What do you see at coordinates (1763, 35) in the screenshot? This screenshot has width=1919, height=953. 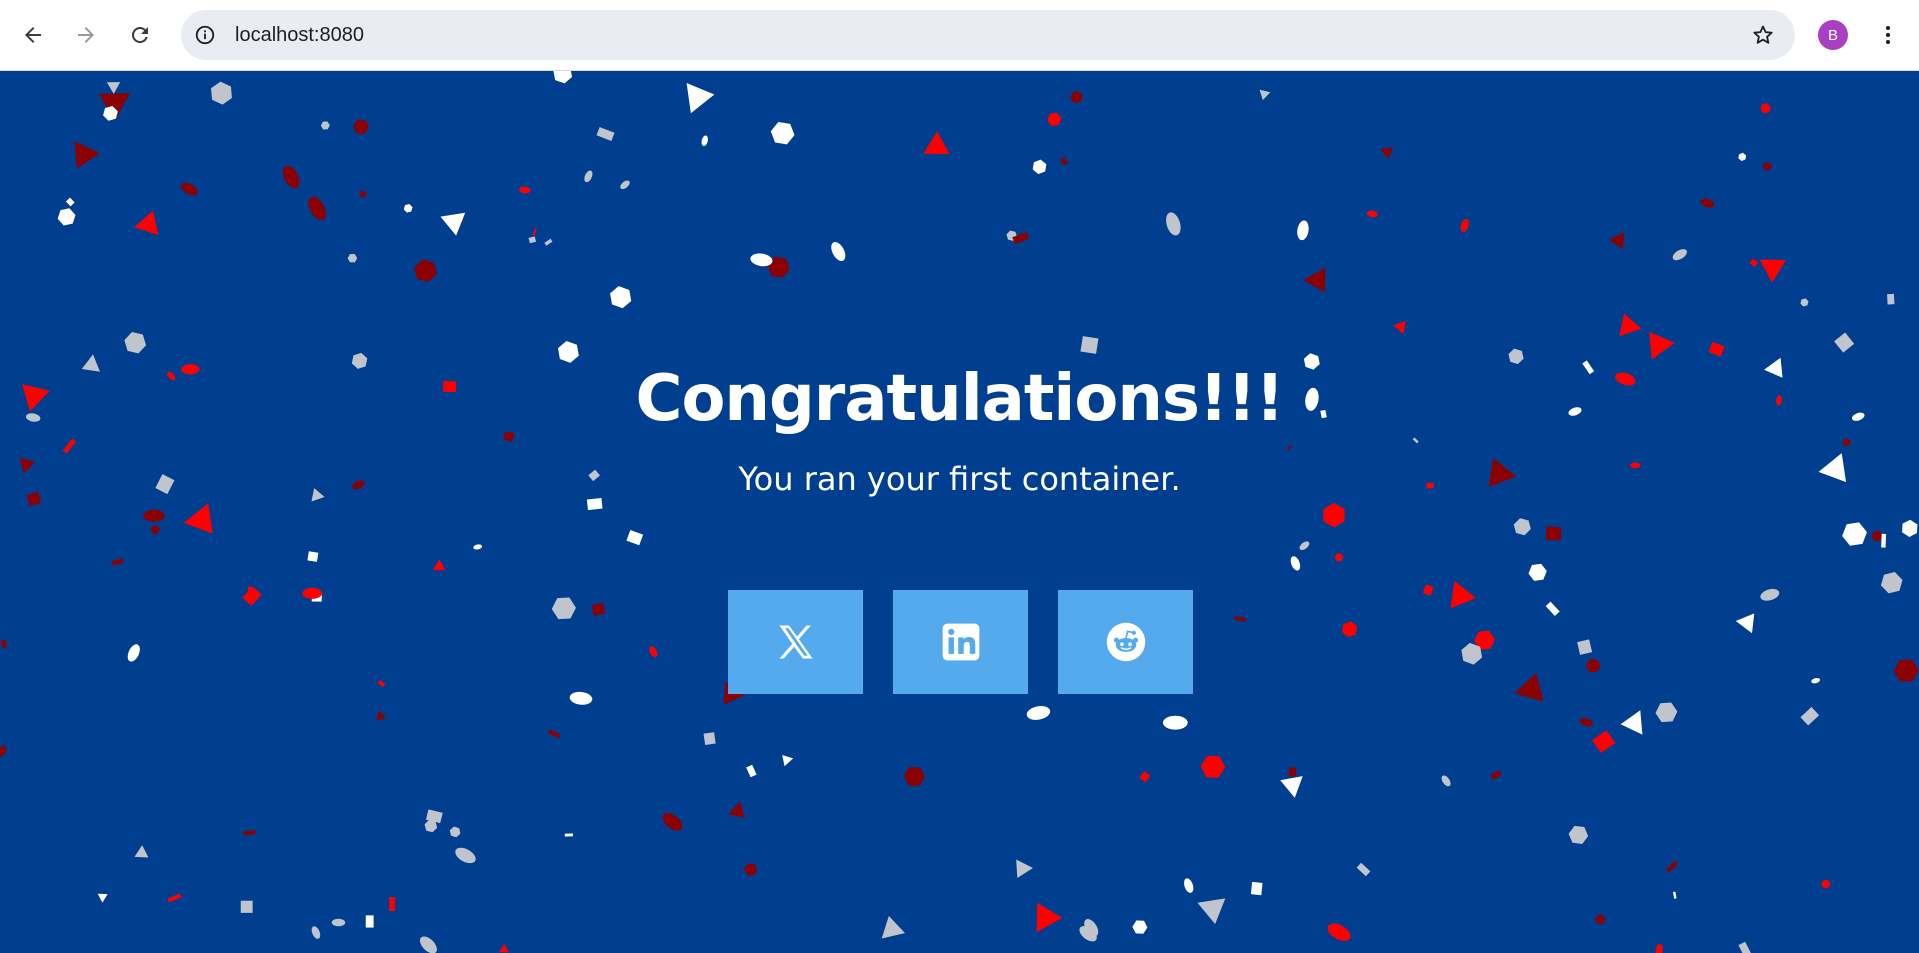 I see `star-icon` at bounding box center [1763, 35].